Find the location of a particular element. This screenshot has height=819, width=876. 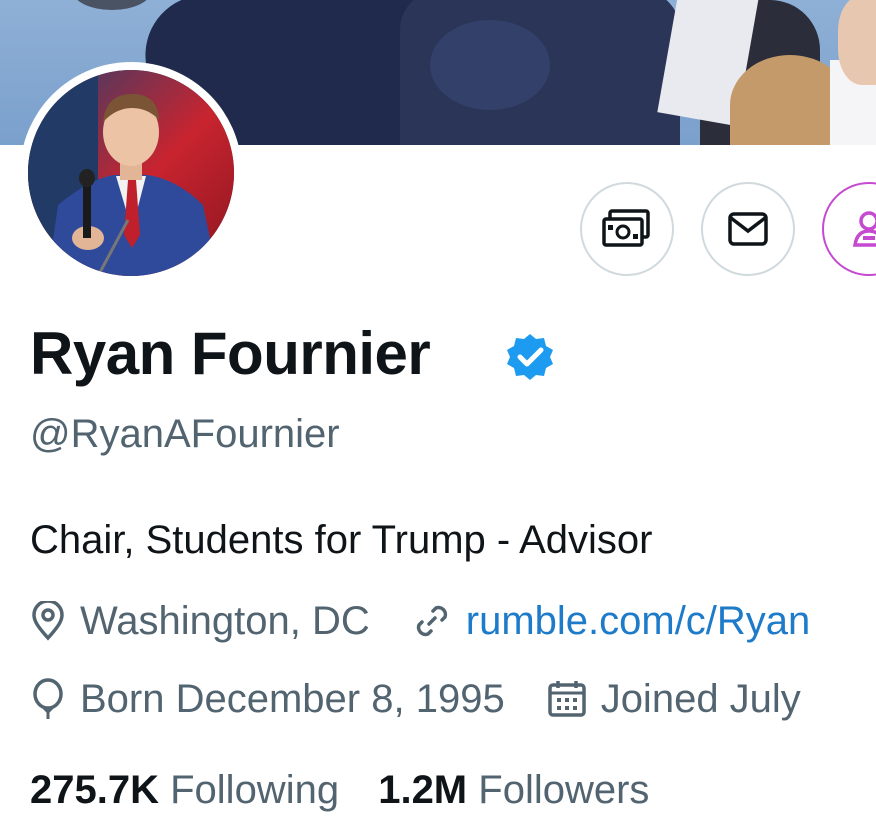

website-link: rumble.com/c/Ryan is located at coordinates (638, 621).